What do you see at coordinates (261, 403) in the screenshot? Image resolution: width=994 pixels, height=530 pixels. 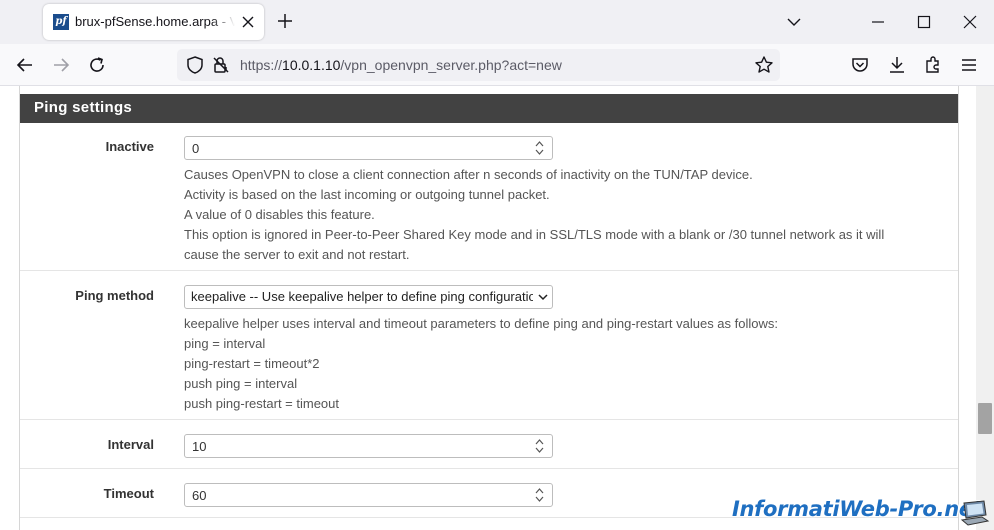 I see `help-line: push ping-restart = timeout` at bounding box center [261, 403].